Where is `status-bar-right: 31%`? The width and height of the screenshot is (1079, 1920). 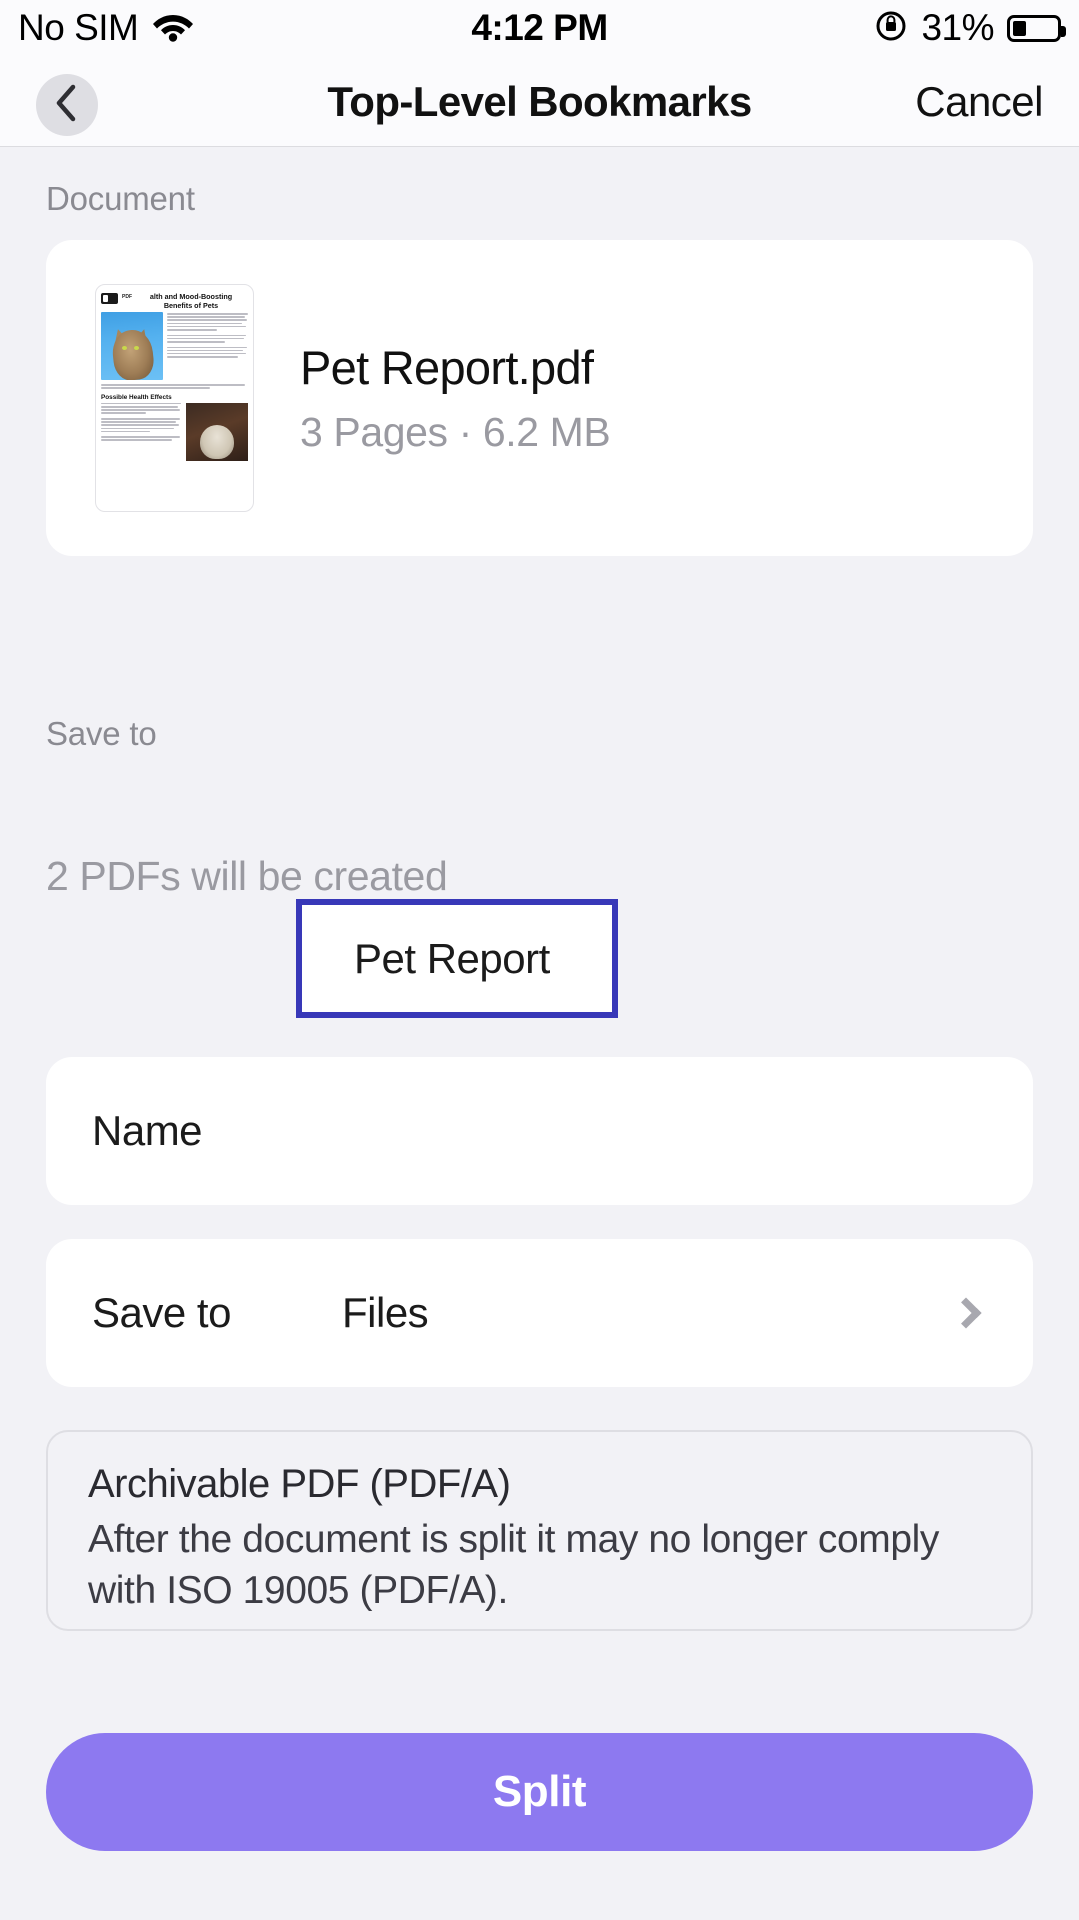
status-bar-right: 31% is located at coordinates (970, 28).